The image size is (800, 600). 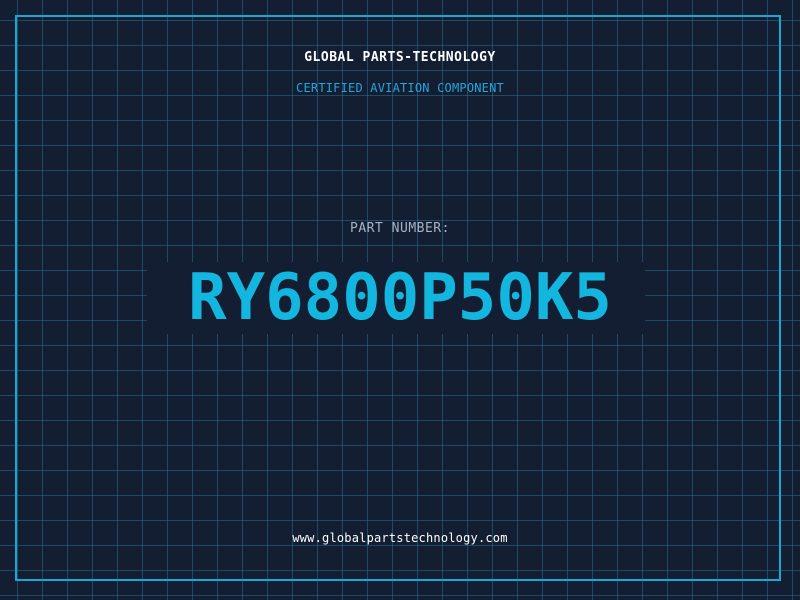 I want to click on part-number-value: RY6800P50K5, so click(x=400, y=298).